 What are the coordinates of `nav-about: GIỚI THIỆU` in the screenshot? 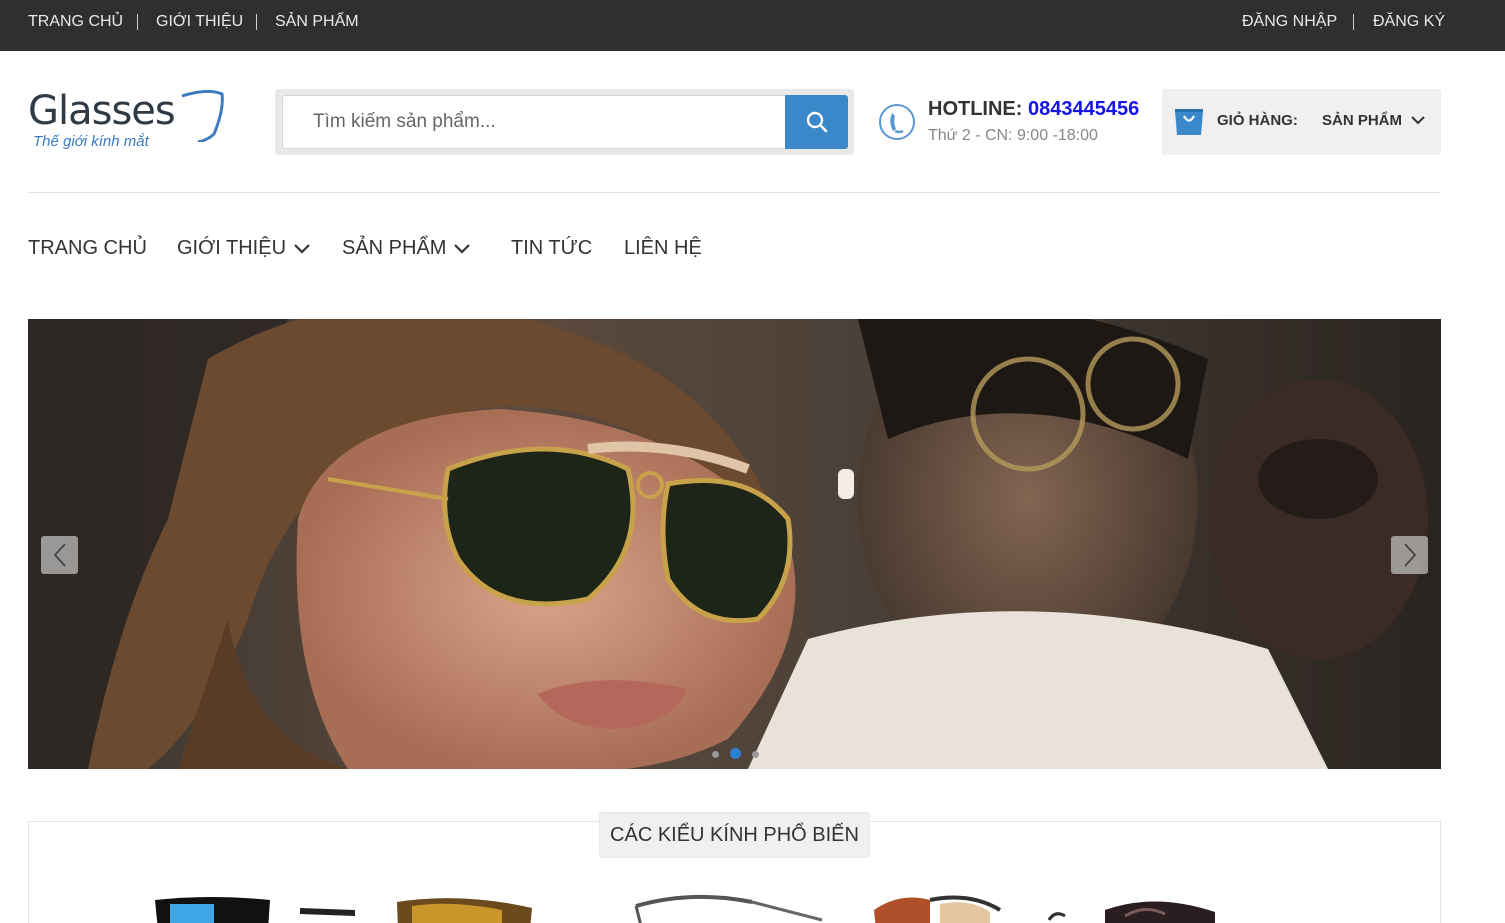 It's located at (244, 248).